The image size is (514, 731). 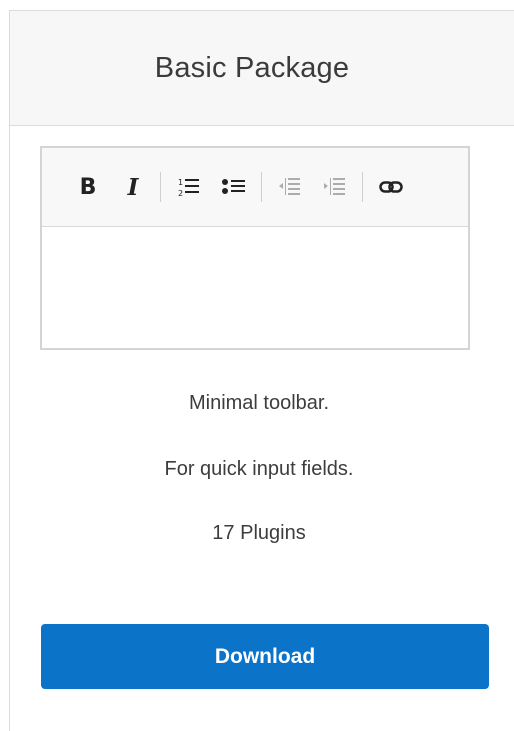 I want to click on indent-icon, so click(x=334, y=186).